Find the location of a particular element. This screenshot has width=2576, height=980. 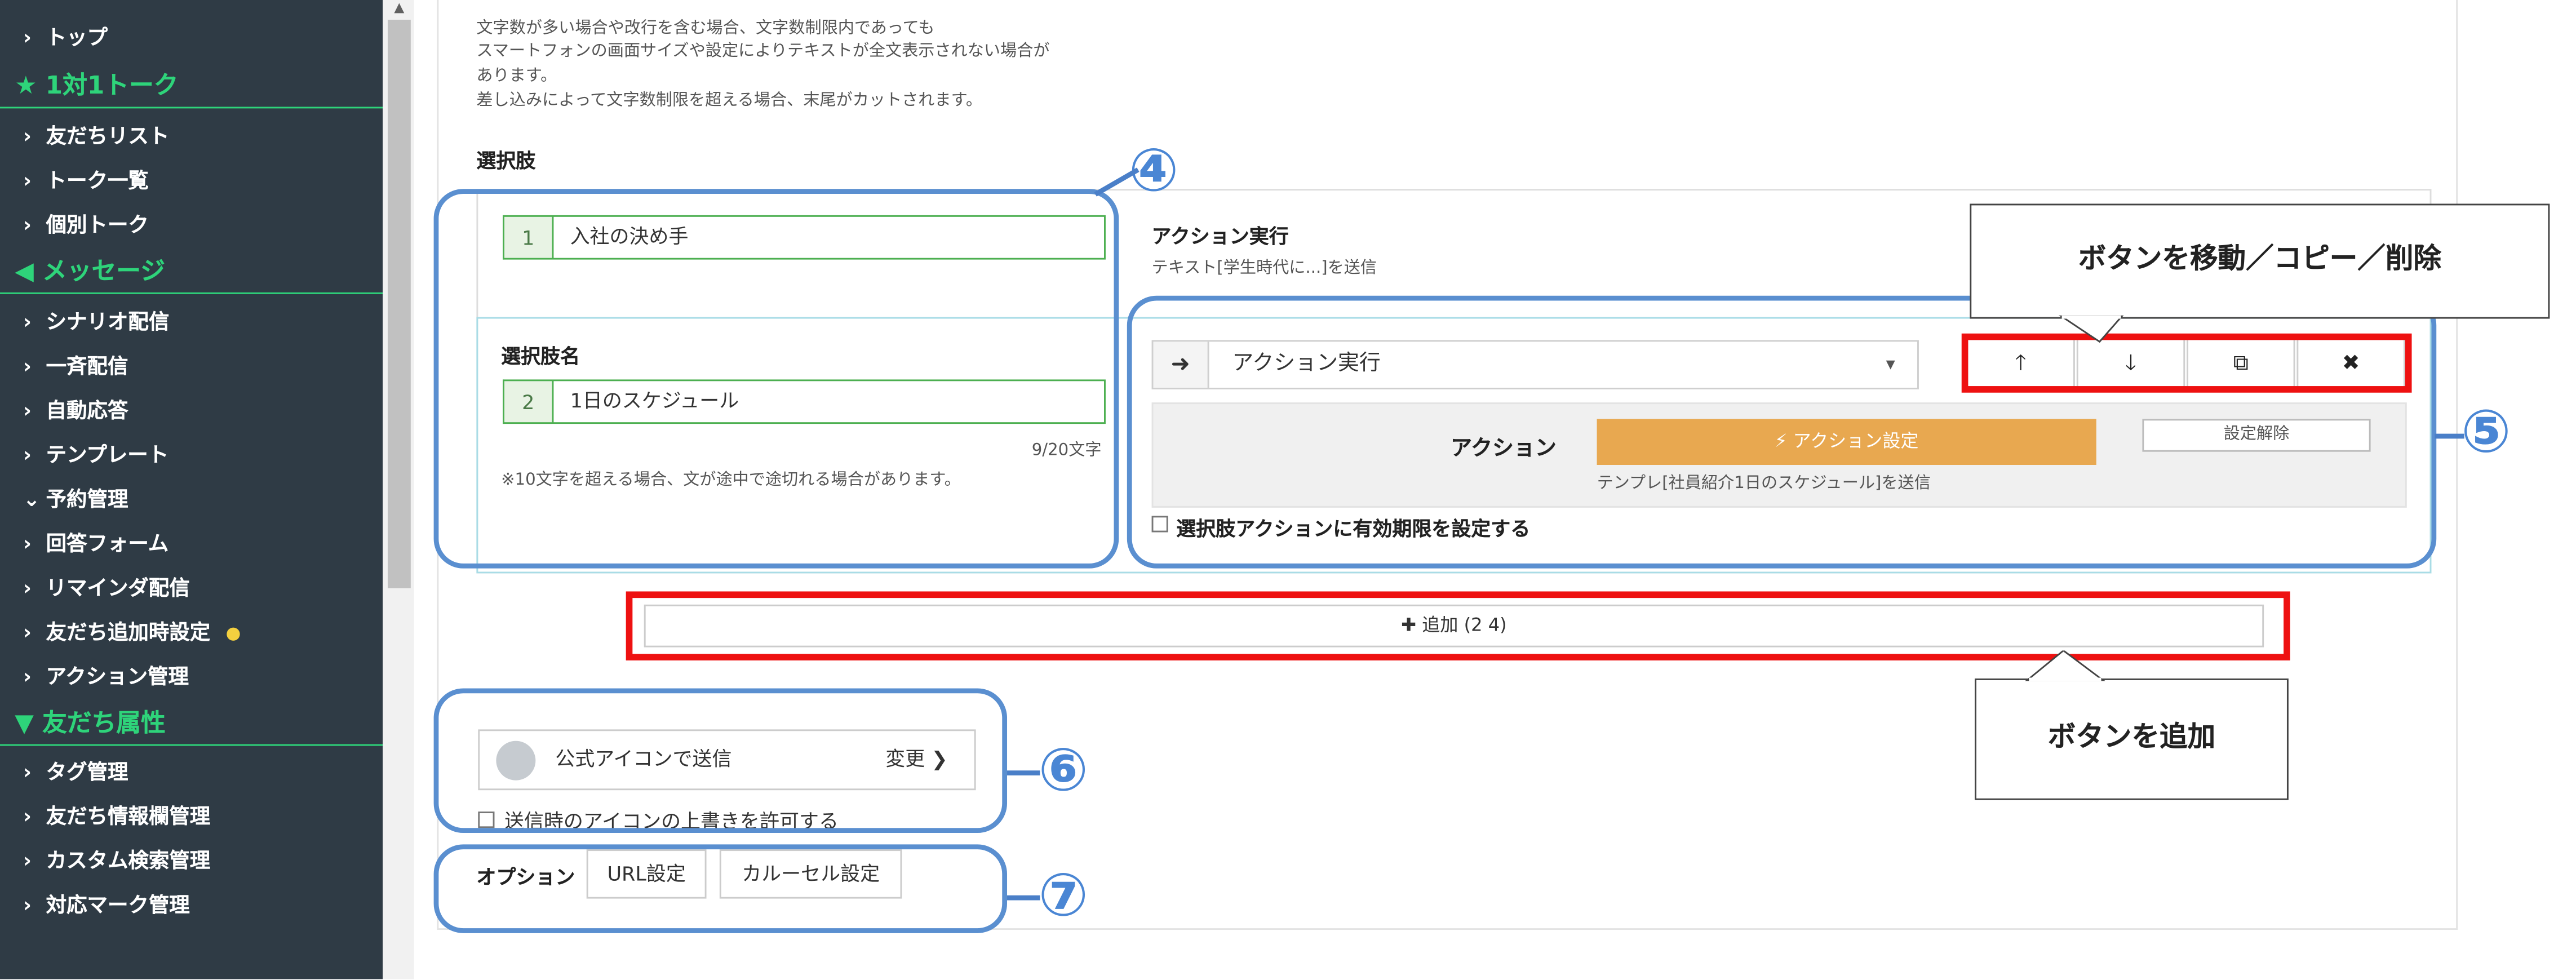

sidebar-section-label: 1対1トーク is located at coordinates (112, 85).